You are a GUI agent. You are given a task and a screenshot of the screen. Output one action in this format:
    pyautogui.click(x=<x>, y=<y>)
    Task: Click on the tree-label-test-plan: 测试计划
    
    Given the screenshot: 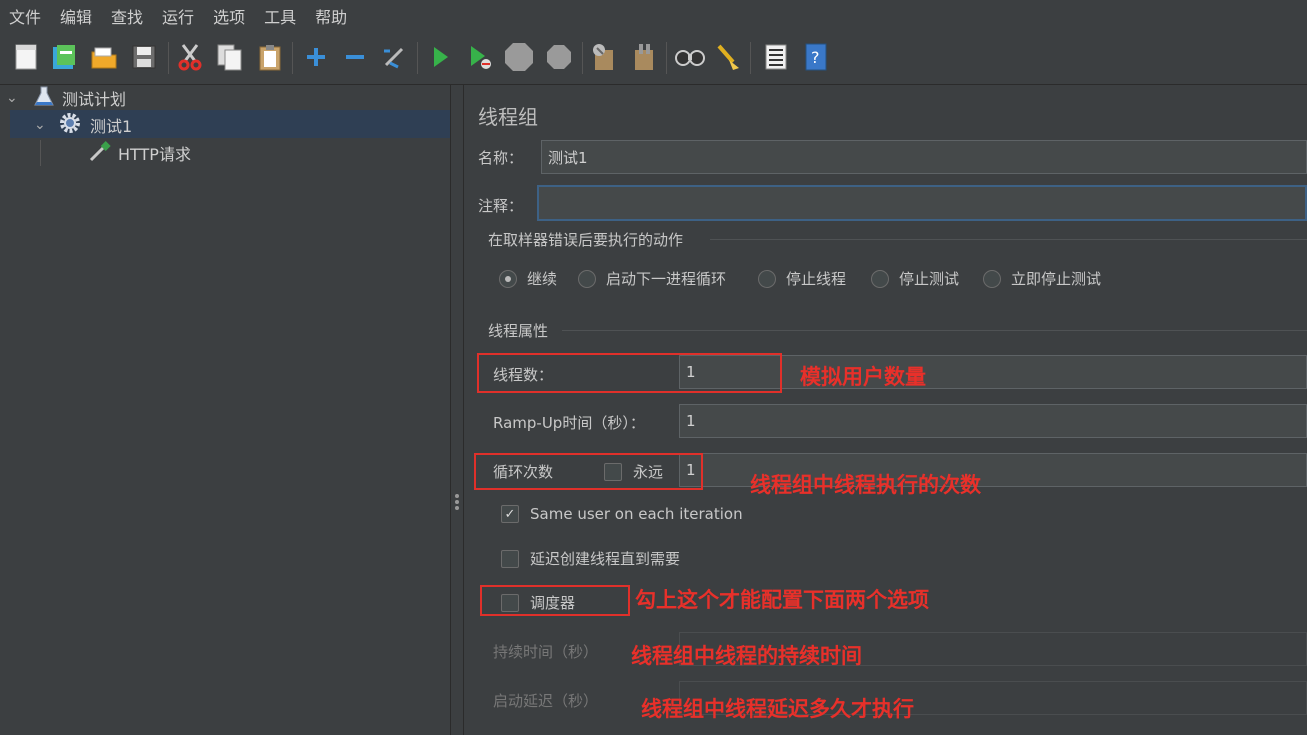 What is the action you would take?
    pyautogui.click(x=94, y=99)
    